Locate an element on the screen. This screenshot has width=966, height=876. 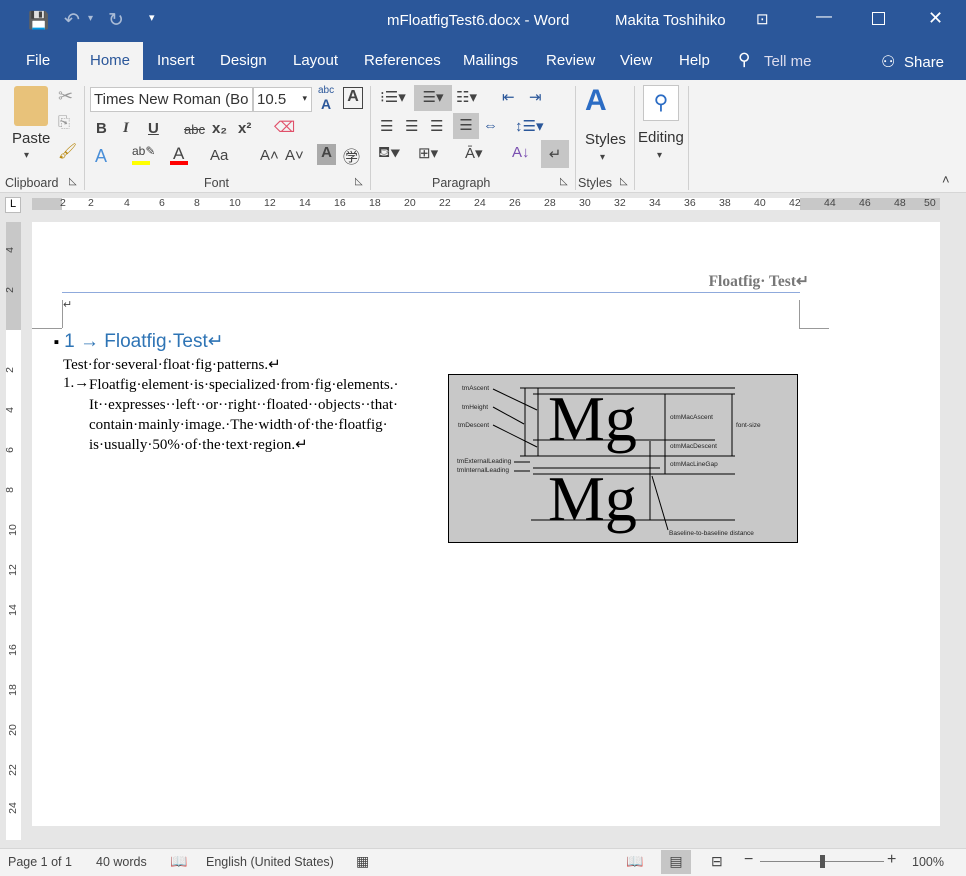
multilevel-list-icon: ☷▾ is located at coordinates (466, 97).